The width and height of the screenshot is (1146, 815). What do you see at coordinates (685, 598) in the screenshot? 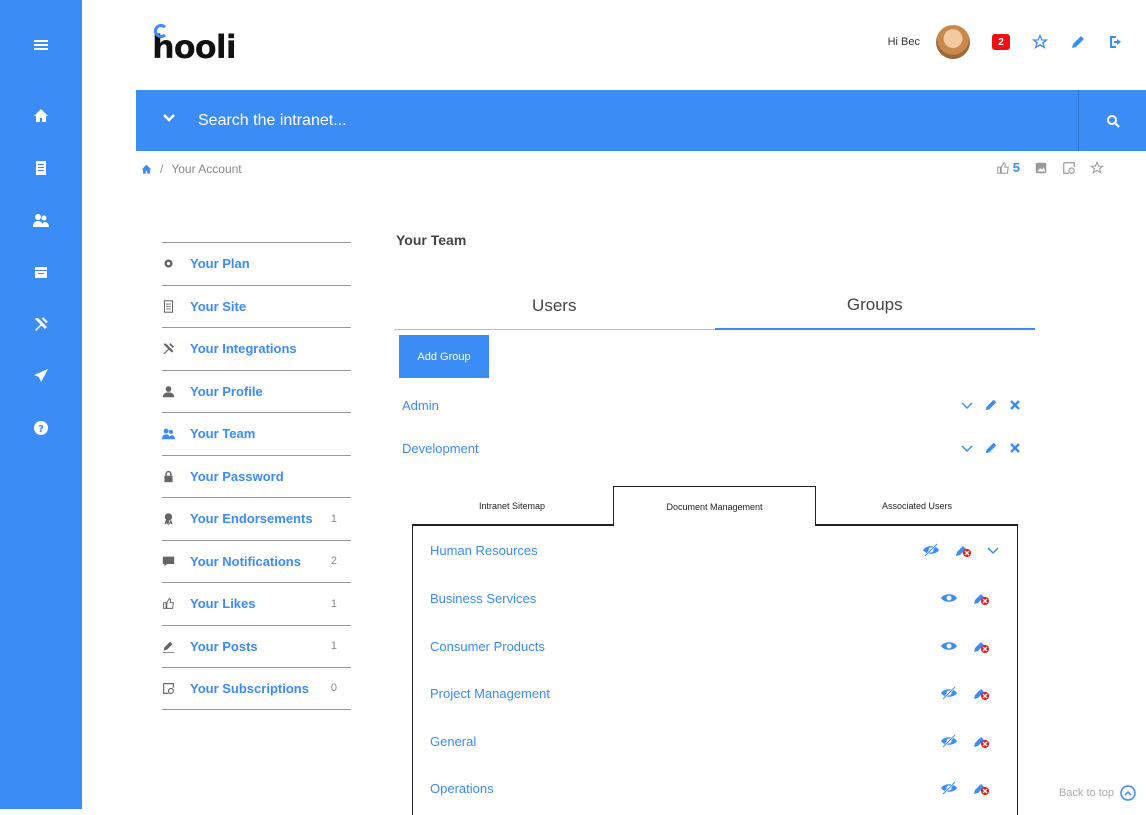
I see `document-name: Business Services` at bounding box center [685, 598].